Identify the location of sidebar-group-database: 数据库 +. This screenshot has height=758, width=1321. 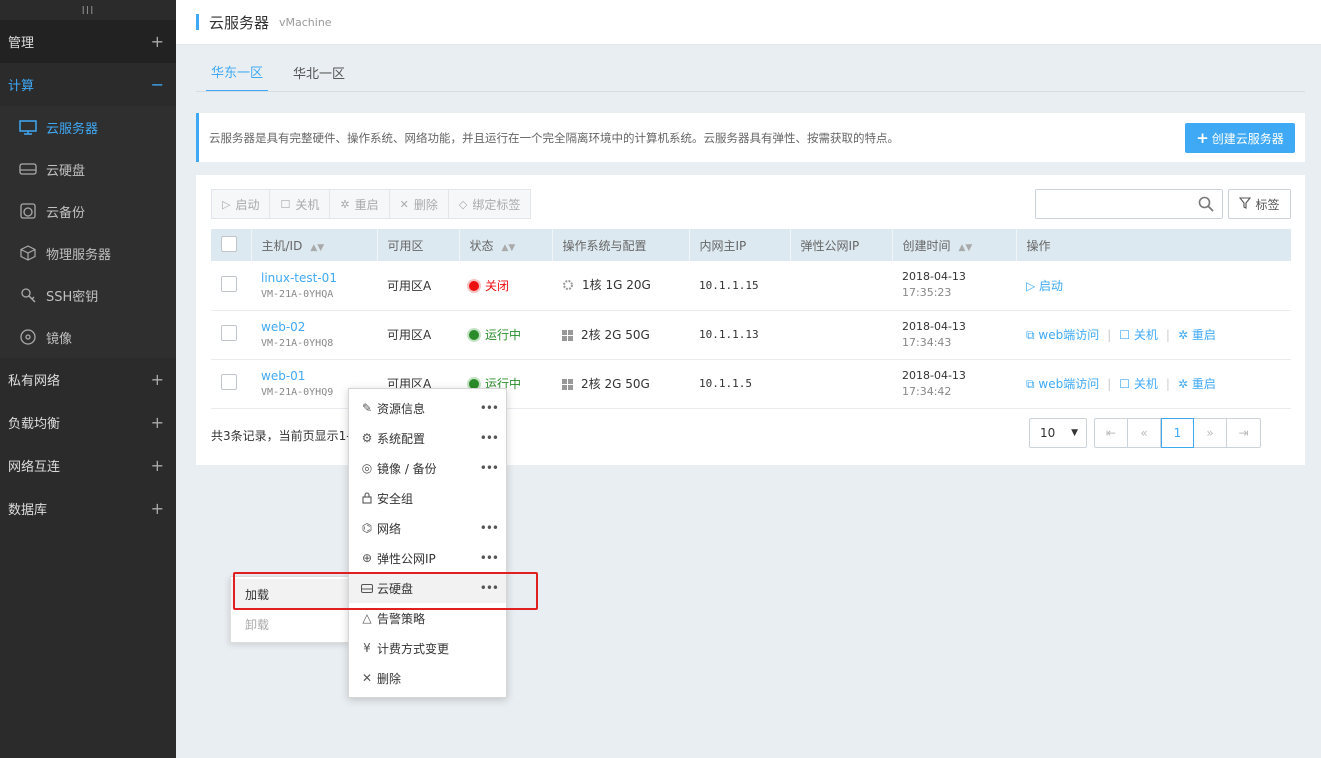
(88, 508).